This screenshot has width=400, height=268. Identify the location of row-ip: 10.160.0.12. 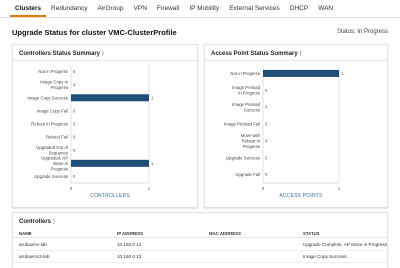
(129, 244).